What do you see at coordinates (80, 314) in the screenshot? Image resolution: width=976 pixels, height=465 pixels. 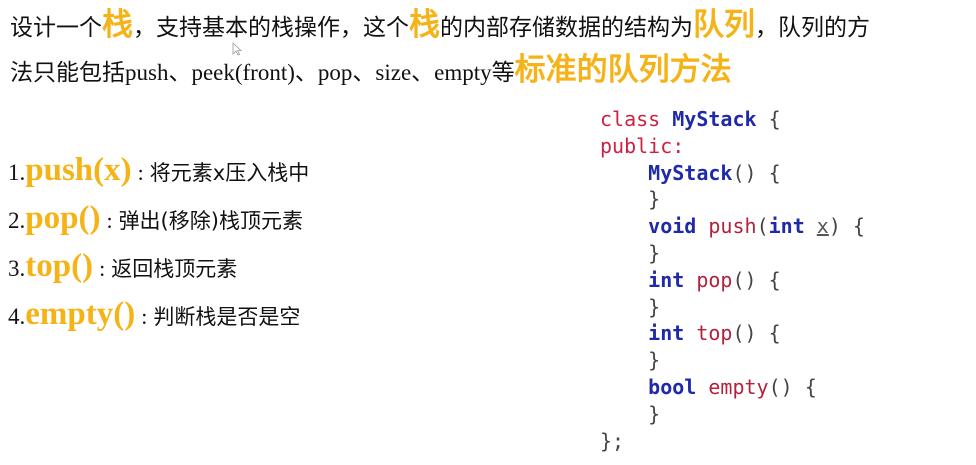 I see `method-name: empty()` at bounding box center [80, 314].